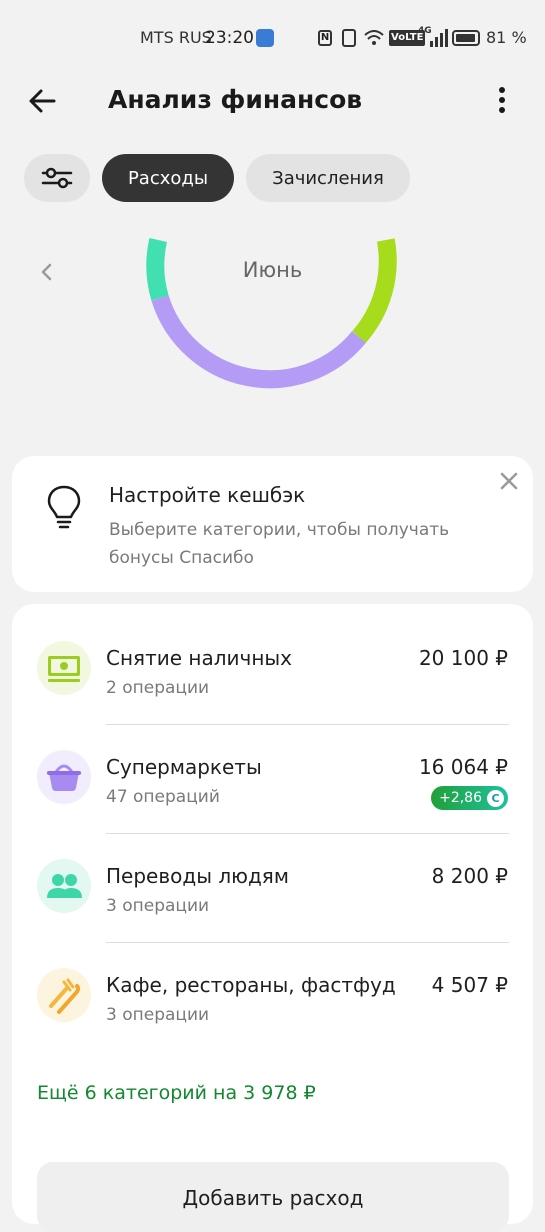  Describe the element at coordinates (506, 37) in the screenshot. I see `battery-percent: 81 %` at that location.